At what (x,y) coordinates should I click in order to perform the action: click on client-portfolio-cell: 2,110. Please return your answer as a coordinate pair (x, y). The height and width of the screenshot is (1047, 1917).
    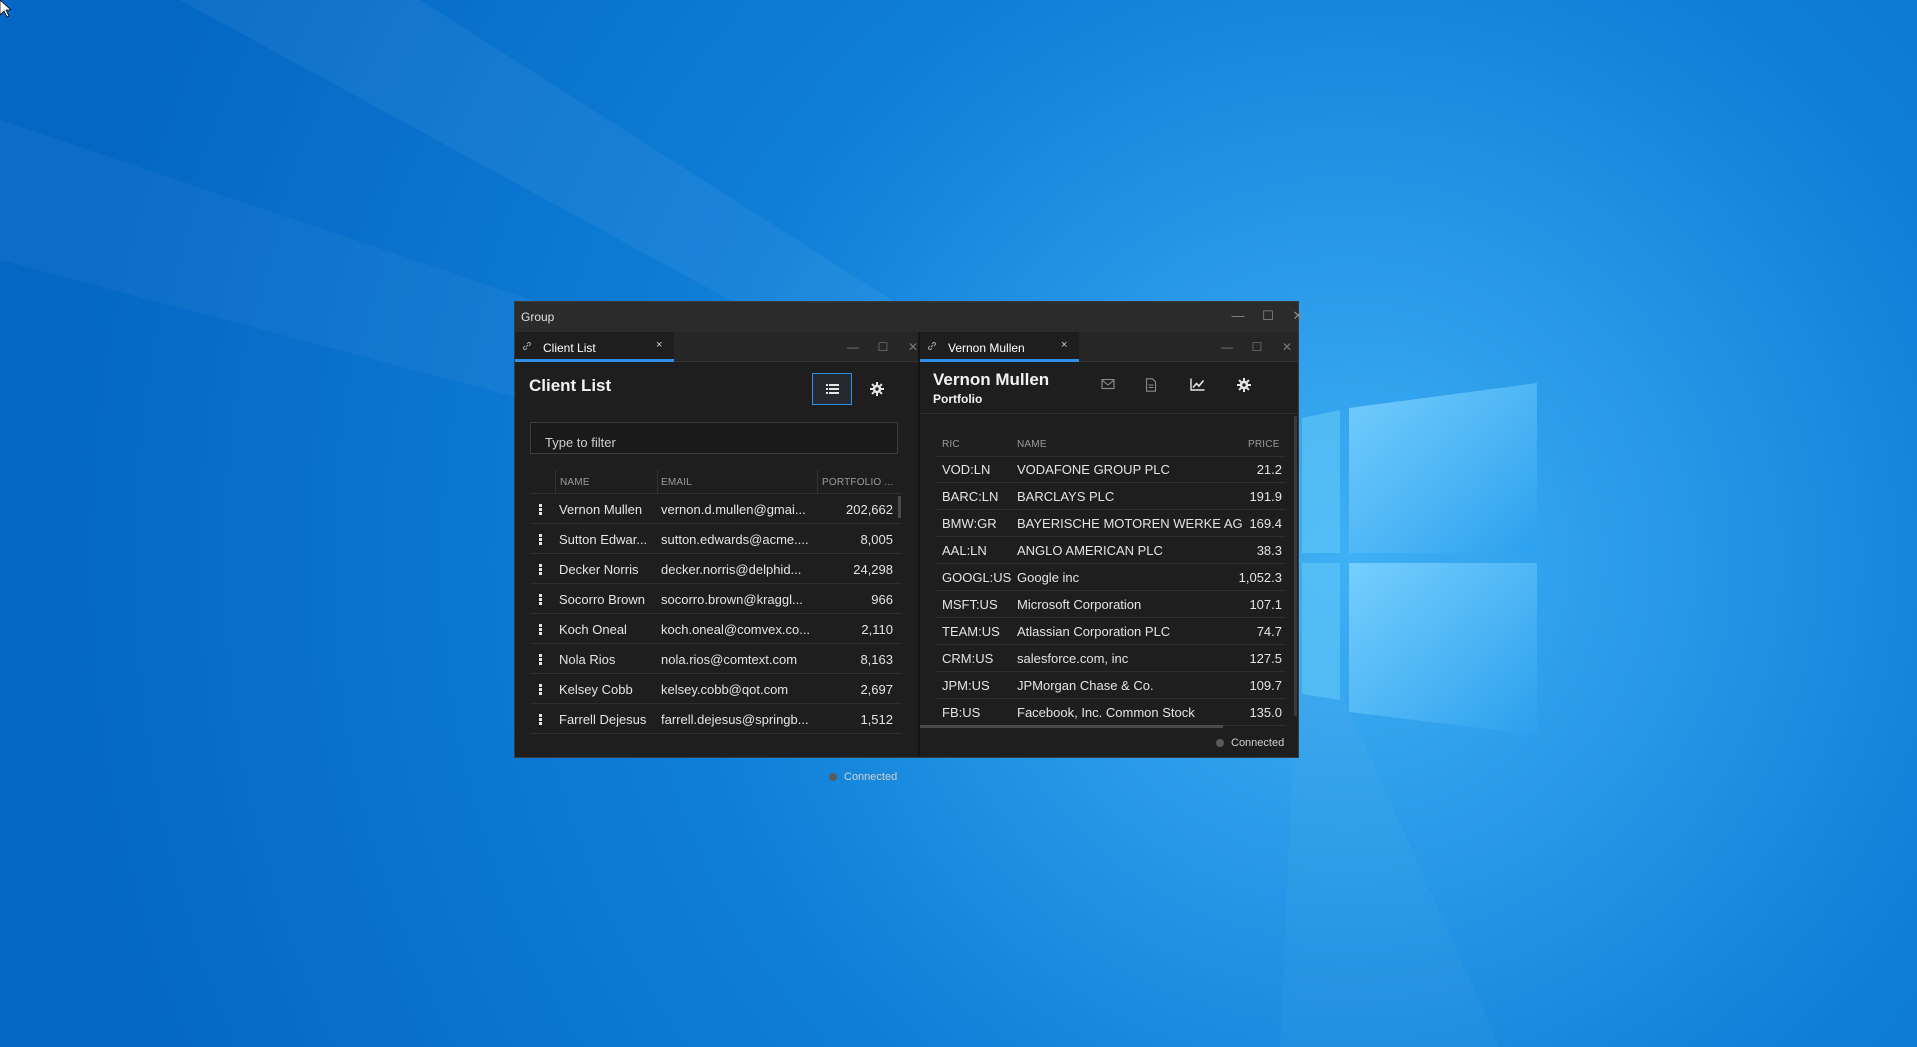
    Looking at the image, I should click on (877, 629).